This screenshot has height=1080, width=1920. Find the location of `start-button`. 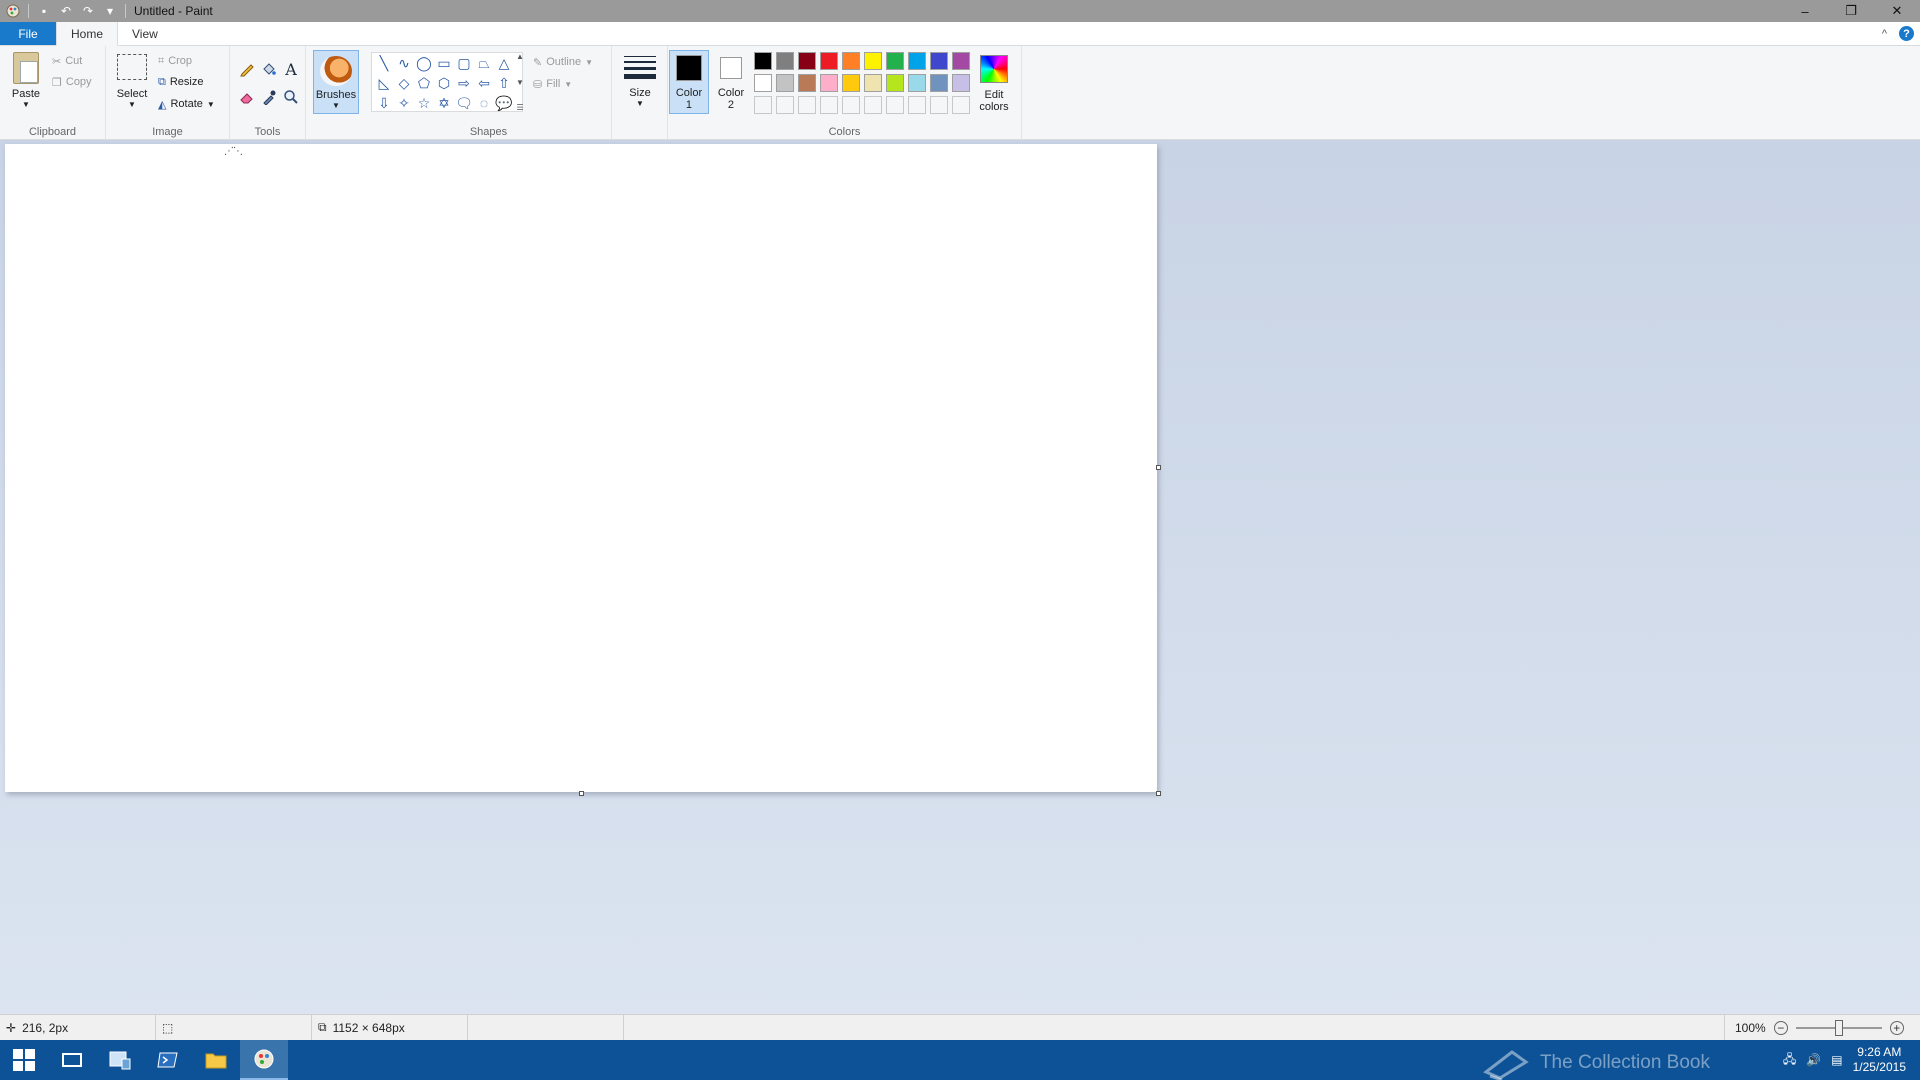

start-button is located at coordinates (24, 1060).